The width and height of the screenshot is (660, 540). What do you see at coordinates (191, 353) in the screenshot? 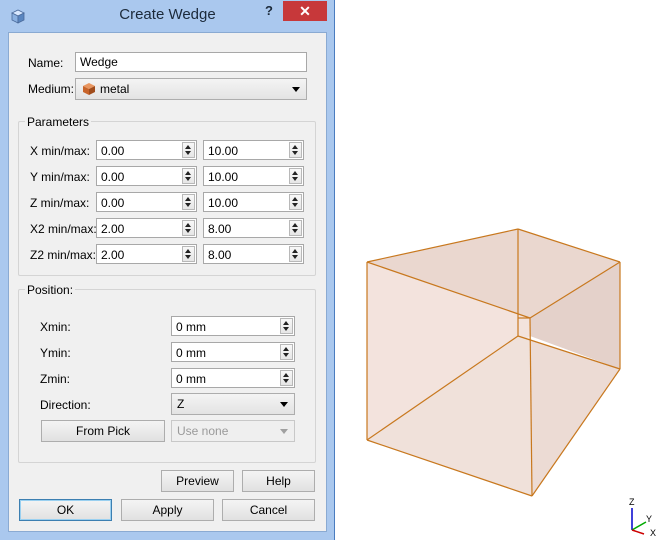
I see `ymin-value: 0 mm` at bounding box center [191, 353].